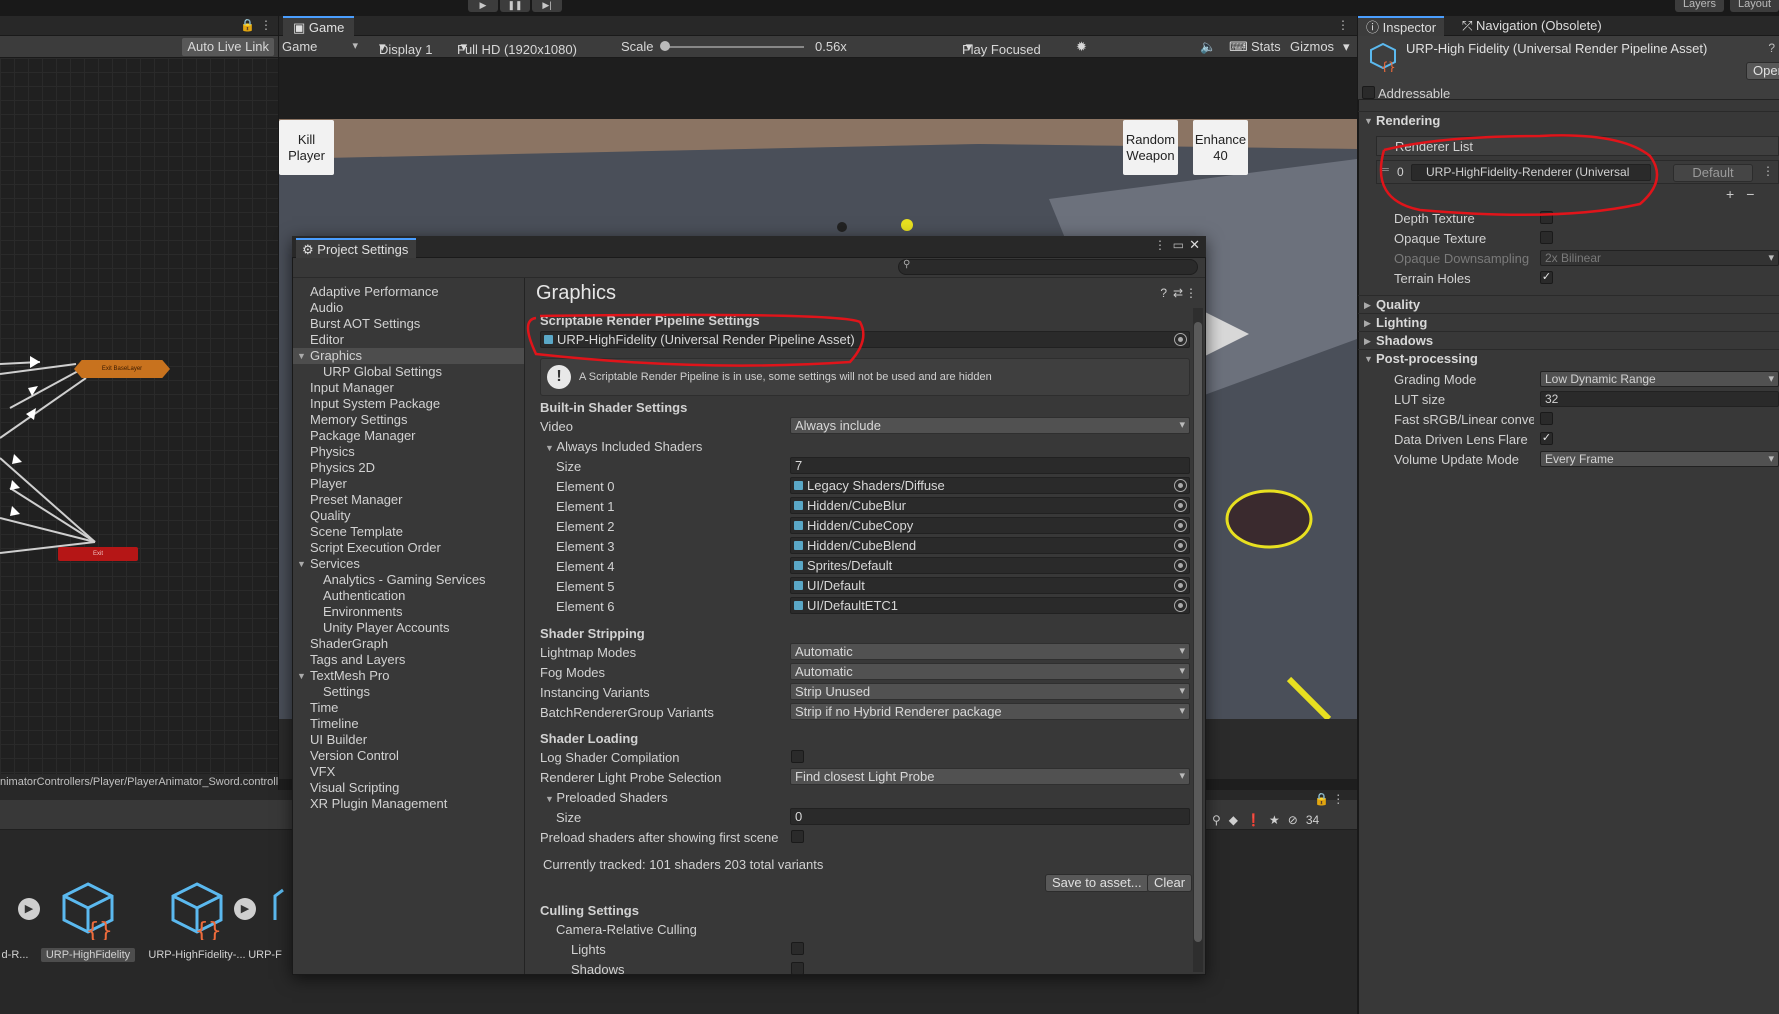 Image resolution: width=1779 pixels, height=1014 pixels. What do you see at coordinates (408, 788) in the screenshot?
I see `sidebar-item: Visual Scripting` at bounding box center [408, 788].